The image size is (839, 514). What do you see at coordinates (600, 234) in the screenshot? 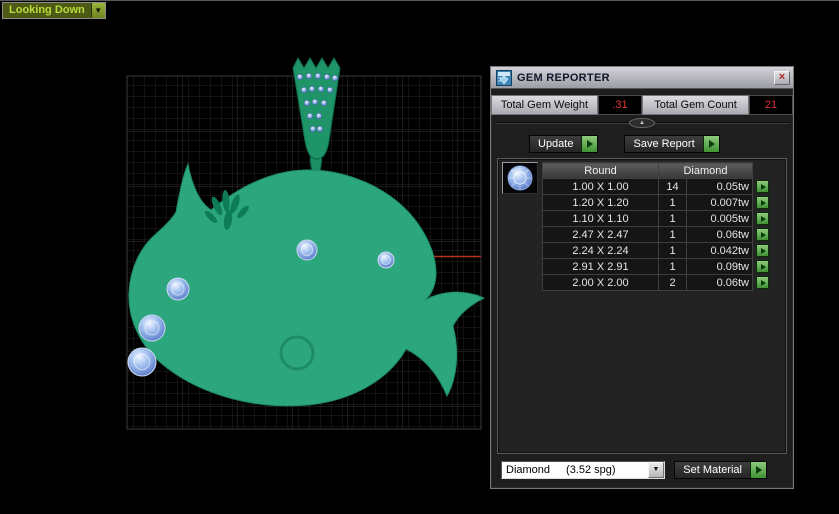
I see `gem-size-cell: 2.47 X 2.47` at bounding box center [600, 234].